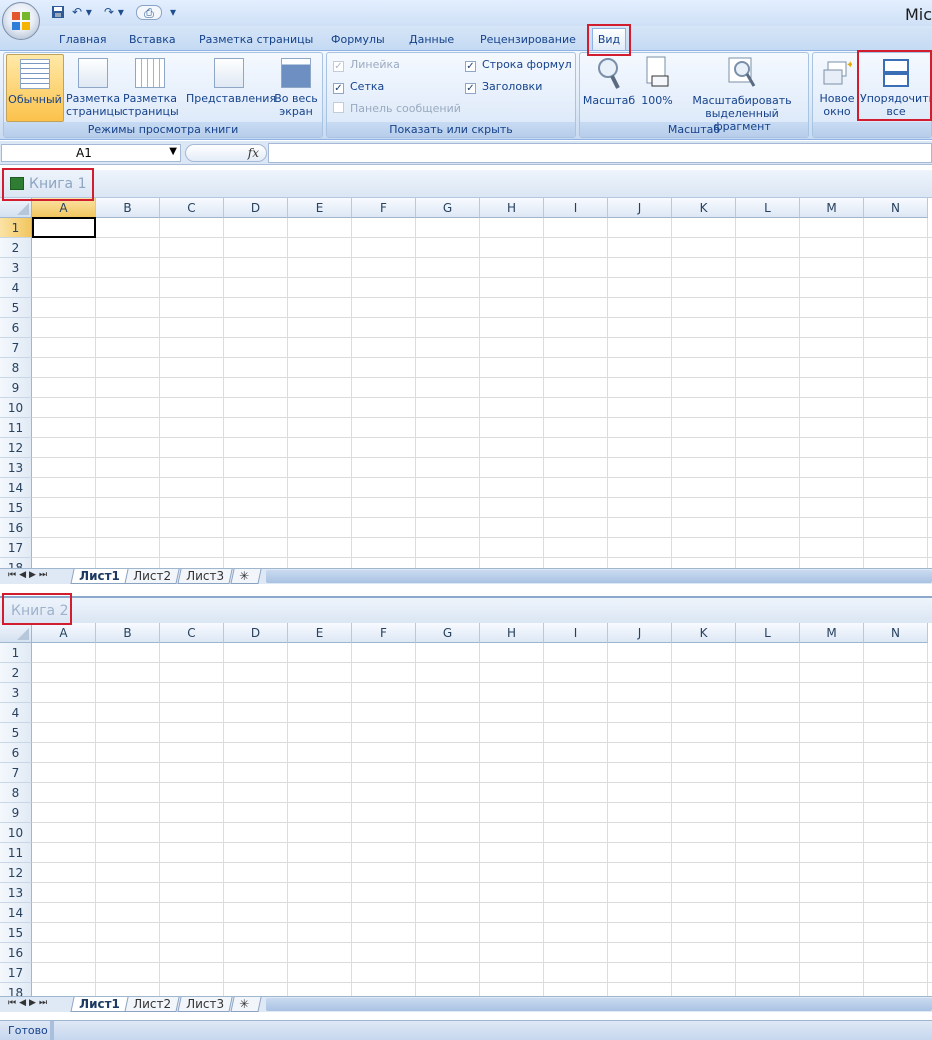  I want to click on formula-input, so click(600, 153).